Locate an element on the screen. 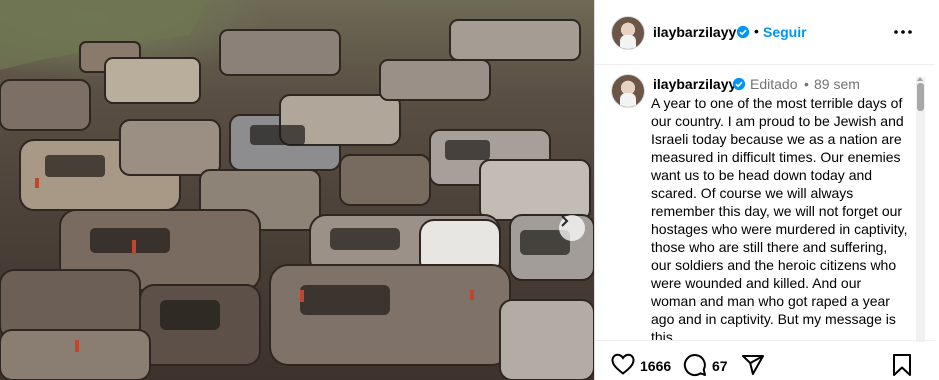  follow-button: Seguir is located at coordinates (785, 32).